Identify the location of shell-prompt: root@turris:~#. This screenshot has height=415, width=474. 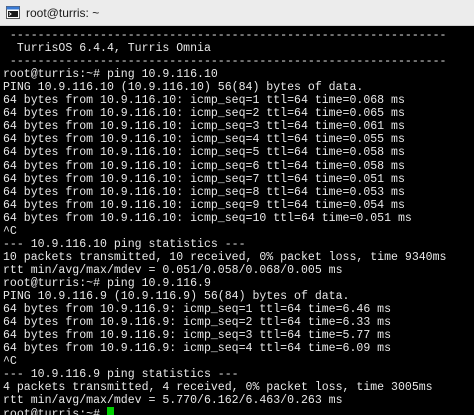
(55, 411).